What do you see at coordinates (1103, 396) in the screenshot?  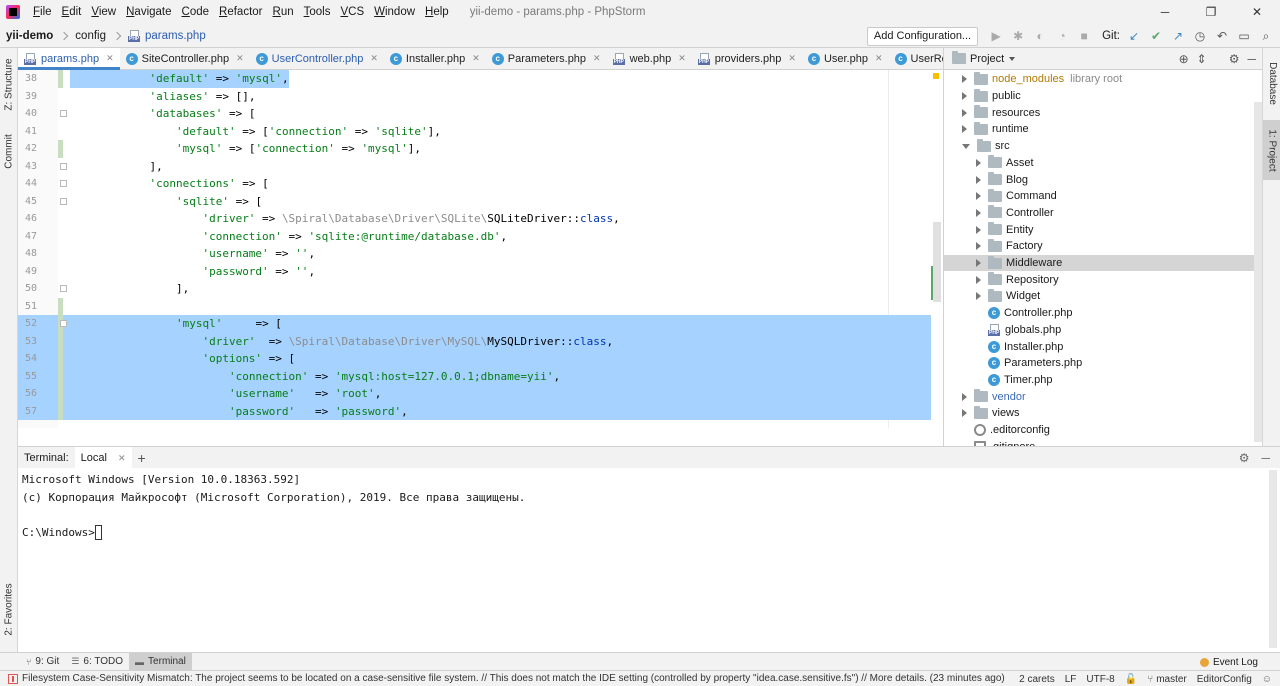 I see `tree-folder: vendor` at bounding box center [1103, 396].